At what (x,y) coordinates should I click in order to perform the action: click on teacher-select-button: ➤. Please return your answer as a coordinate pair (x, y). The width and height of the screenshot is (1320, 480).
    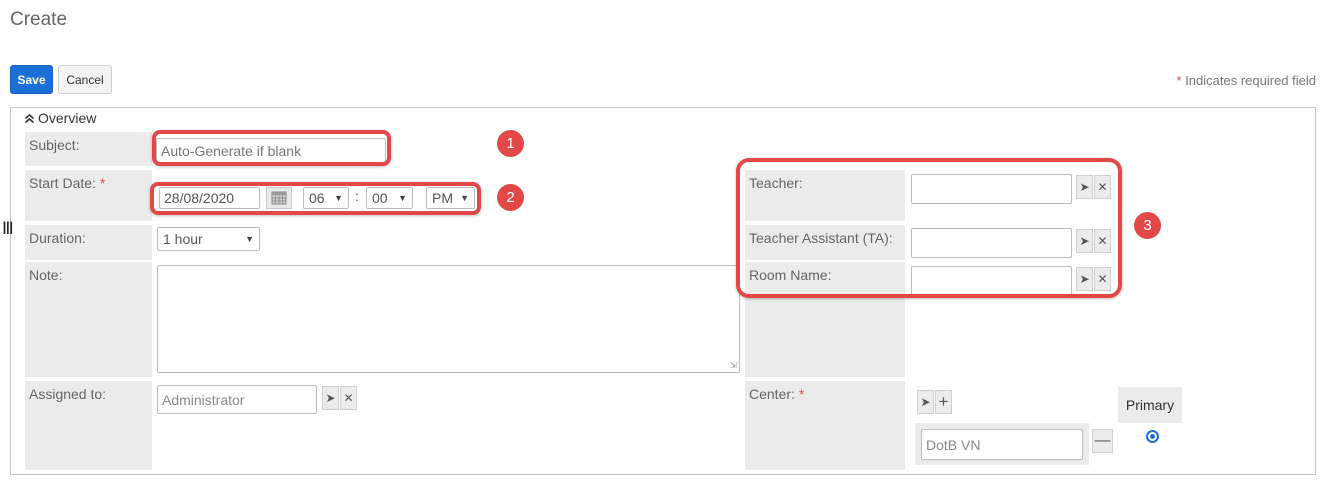
    Looking at the image, I should click on (1084, 187).